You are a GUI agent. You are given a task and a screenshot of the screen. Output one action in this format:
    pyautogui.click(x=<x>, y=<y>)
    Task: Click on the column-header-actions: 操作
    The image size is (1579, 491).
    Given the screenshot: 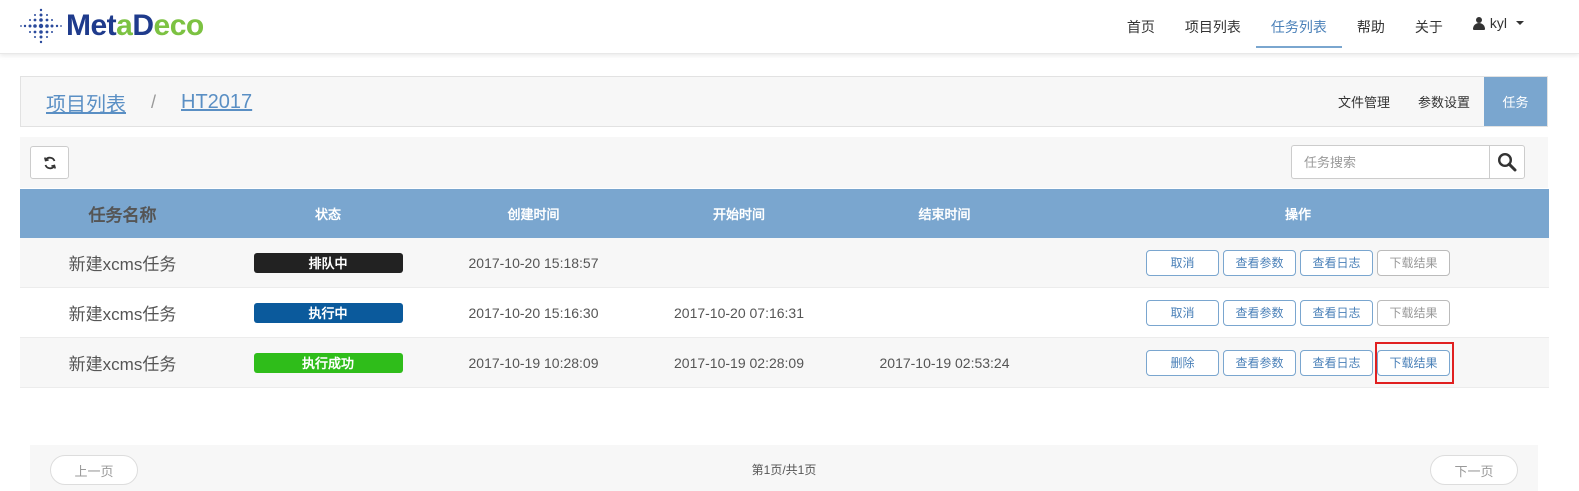 What is the action you would take?
    pyautogui.click(x=1297, y=214)
    